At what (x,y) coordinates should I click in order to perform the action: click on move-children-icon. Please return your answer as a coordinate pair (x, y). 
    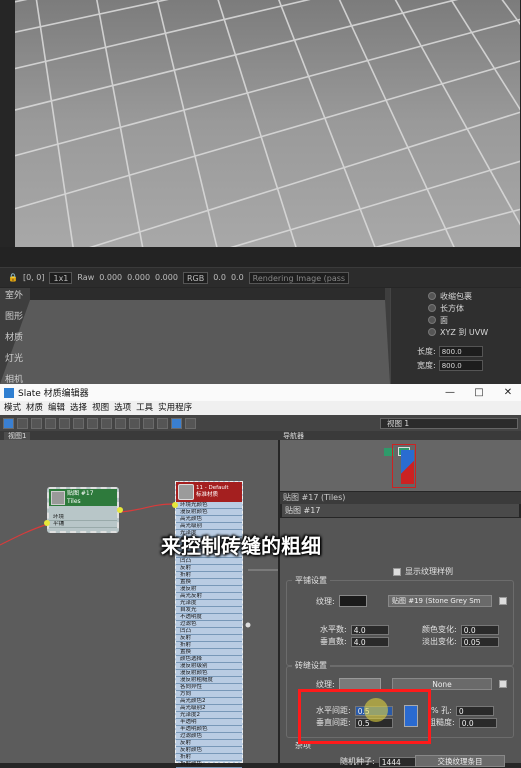
    Looking at the image, I should click on (78, 423).